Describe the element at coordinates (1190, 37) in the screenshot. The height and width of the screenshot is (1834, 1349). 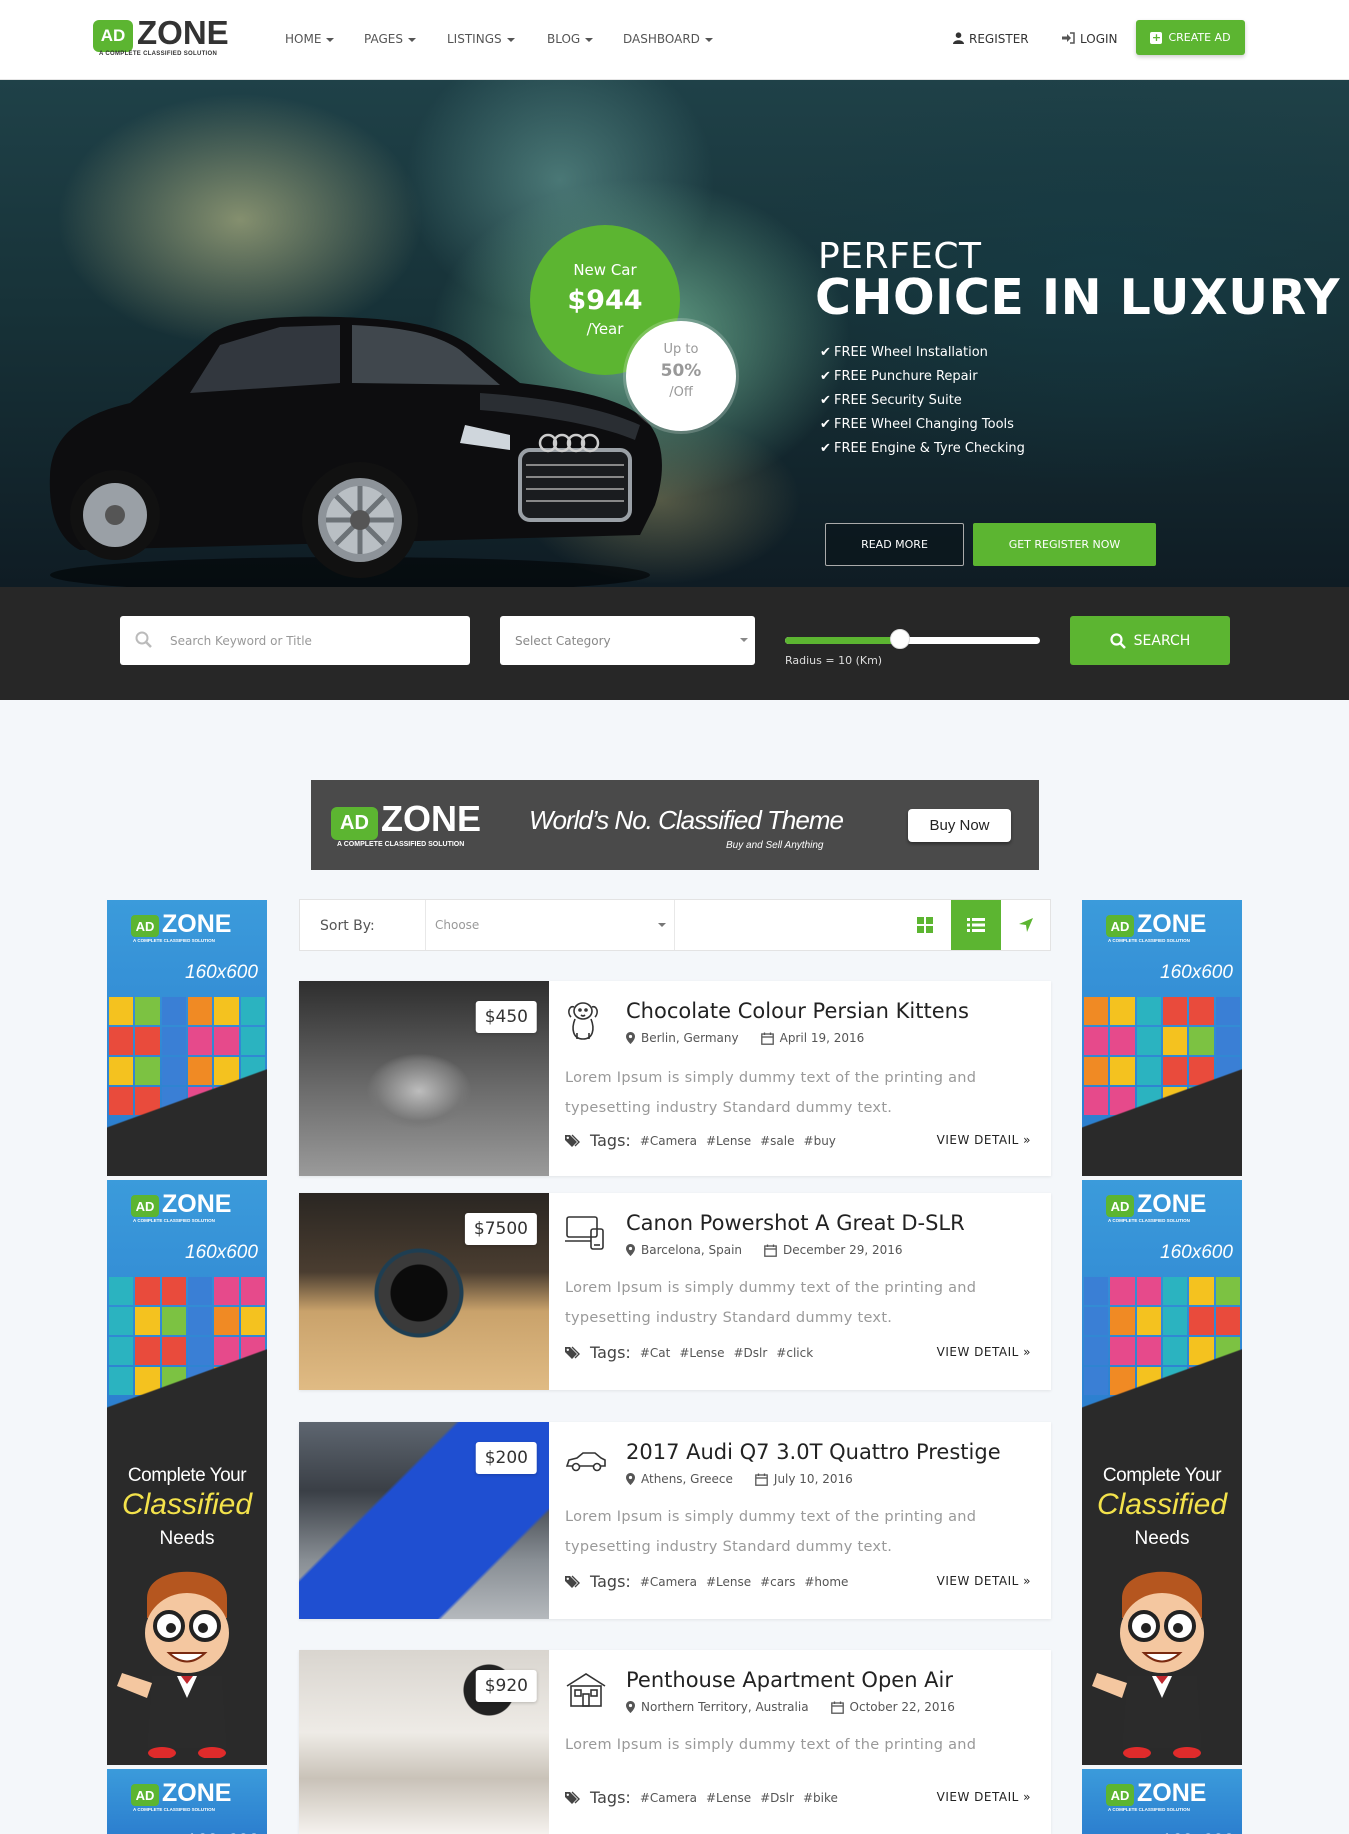
I see `create-ad-button: + CREATE AD` at that location.